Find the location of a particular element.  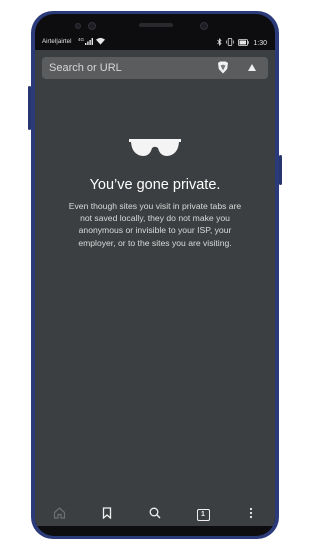

battery-icon is located at coordinates (244, 43).